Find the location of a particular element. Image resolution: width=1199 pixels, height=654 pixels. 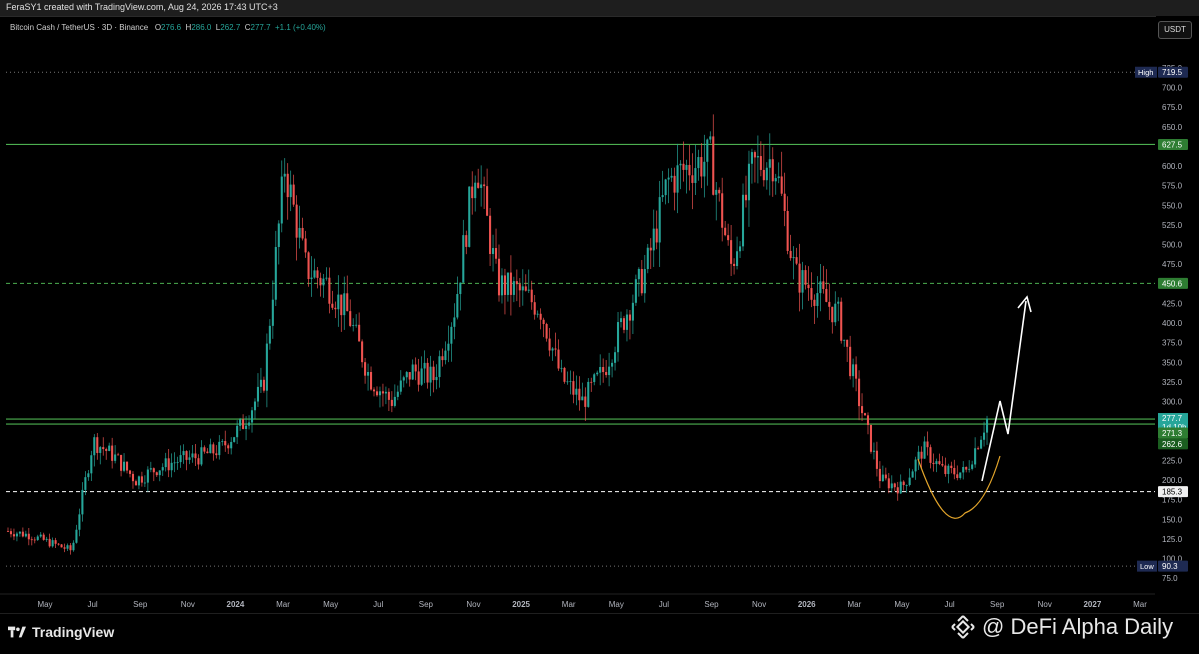

time-tick-label: Mar is located at coordinates (569, 604).